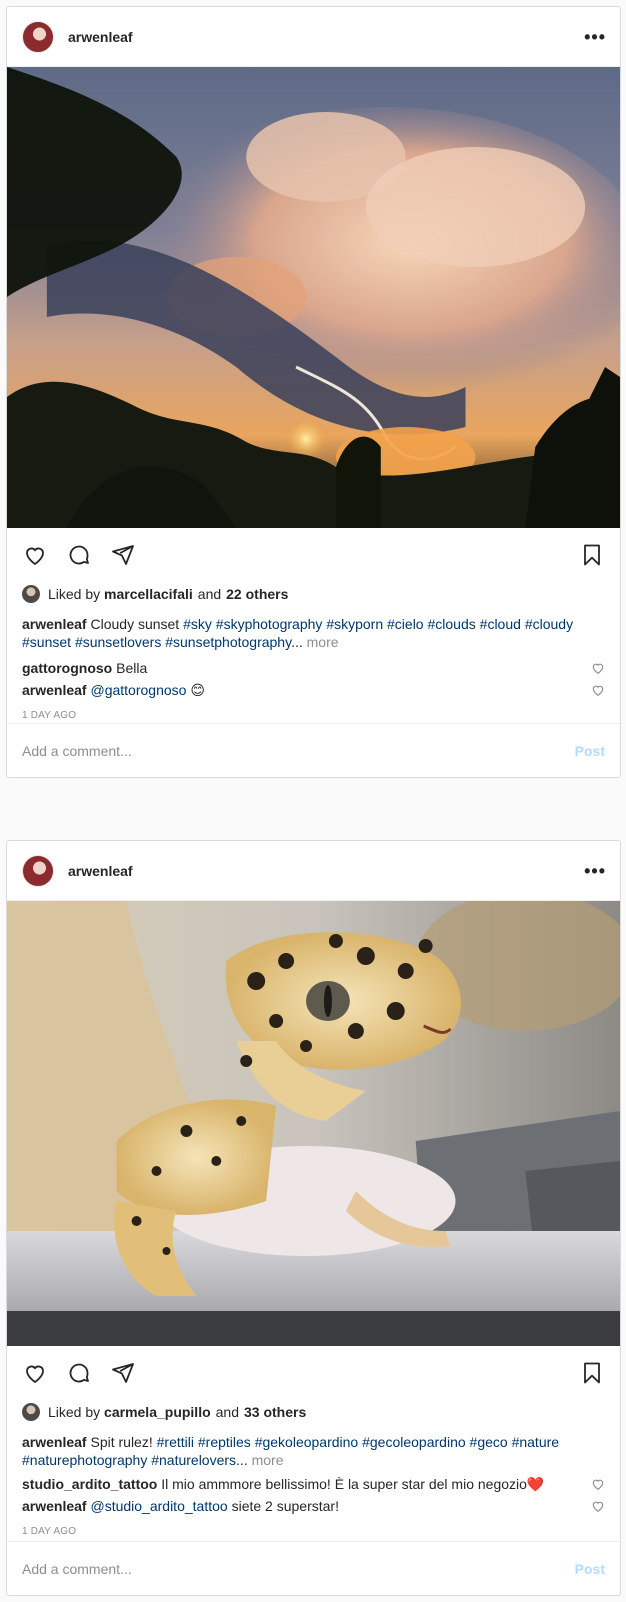 This screenshot has width=626, height=1602. I want to click on hashtag: #skyporn, so click(354, 624).